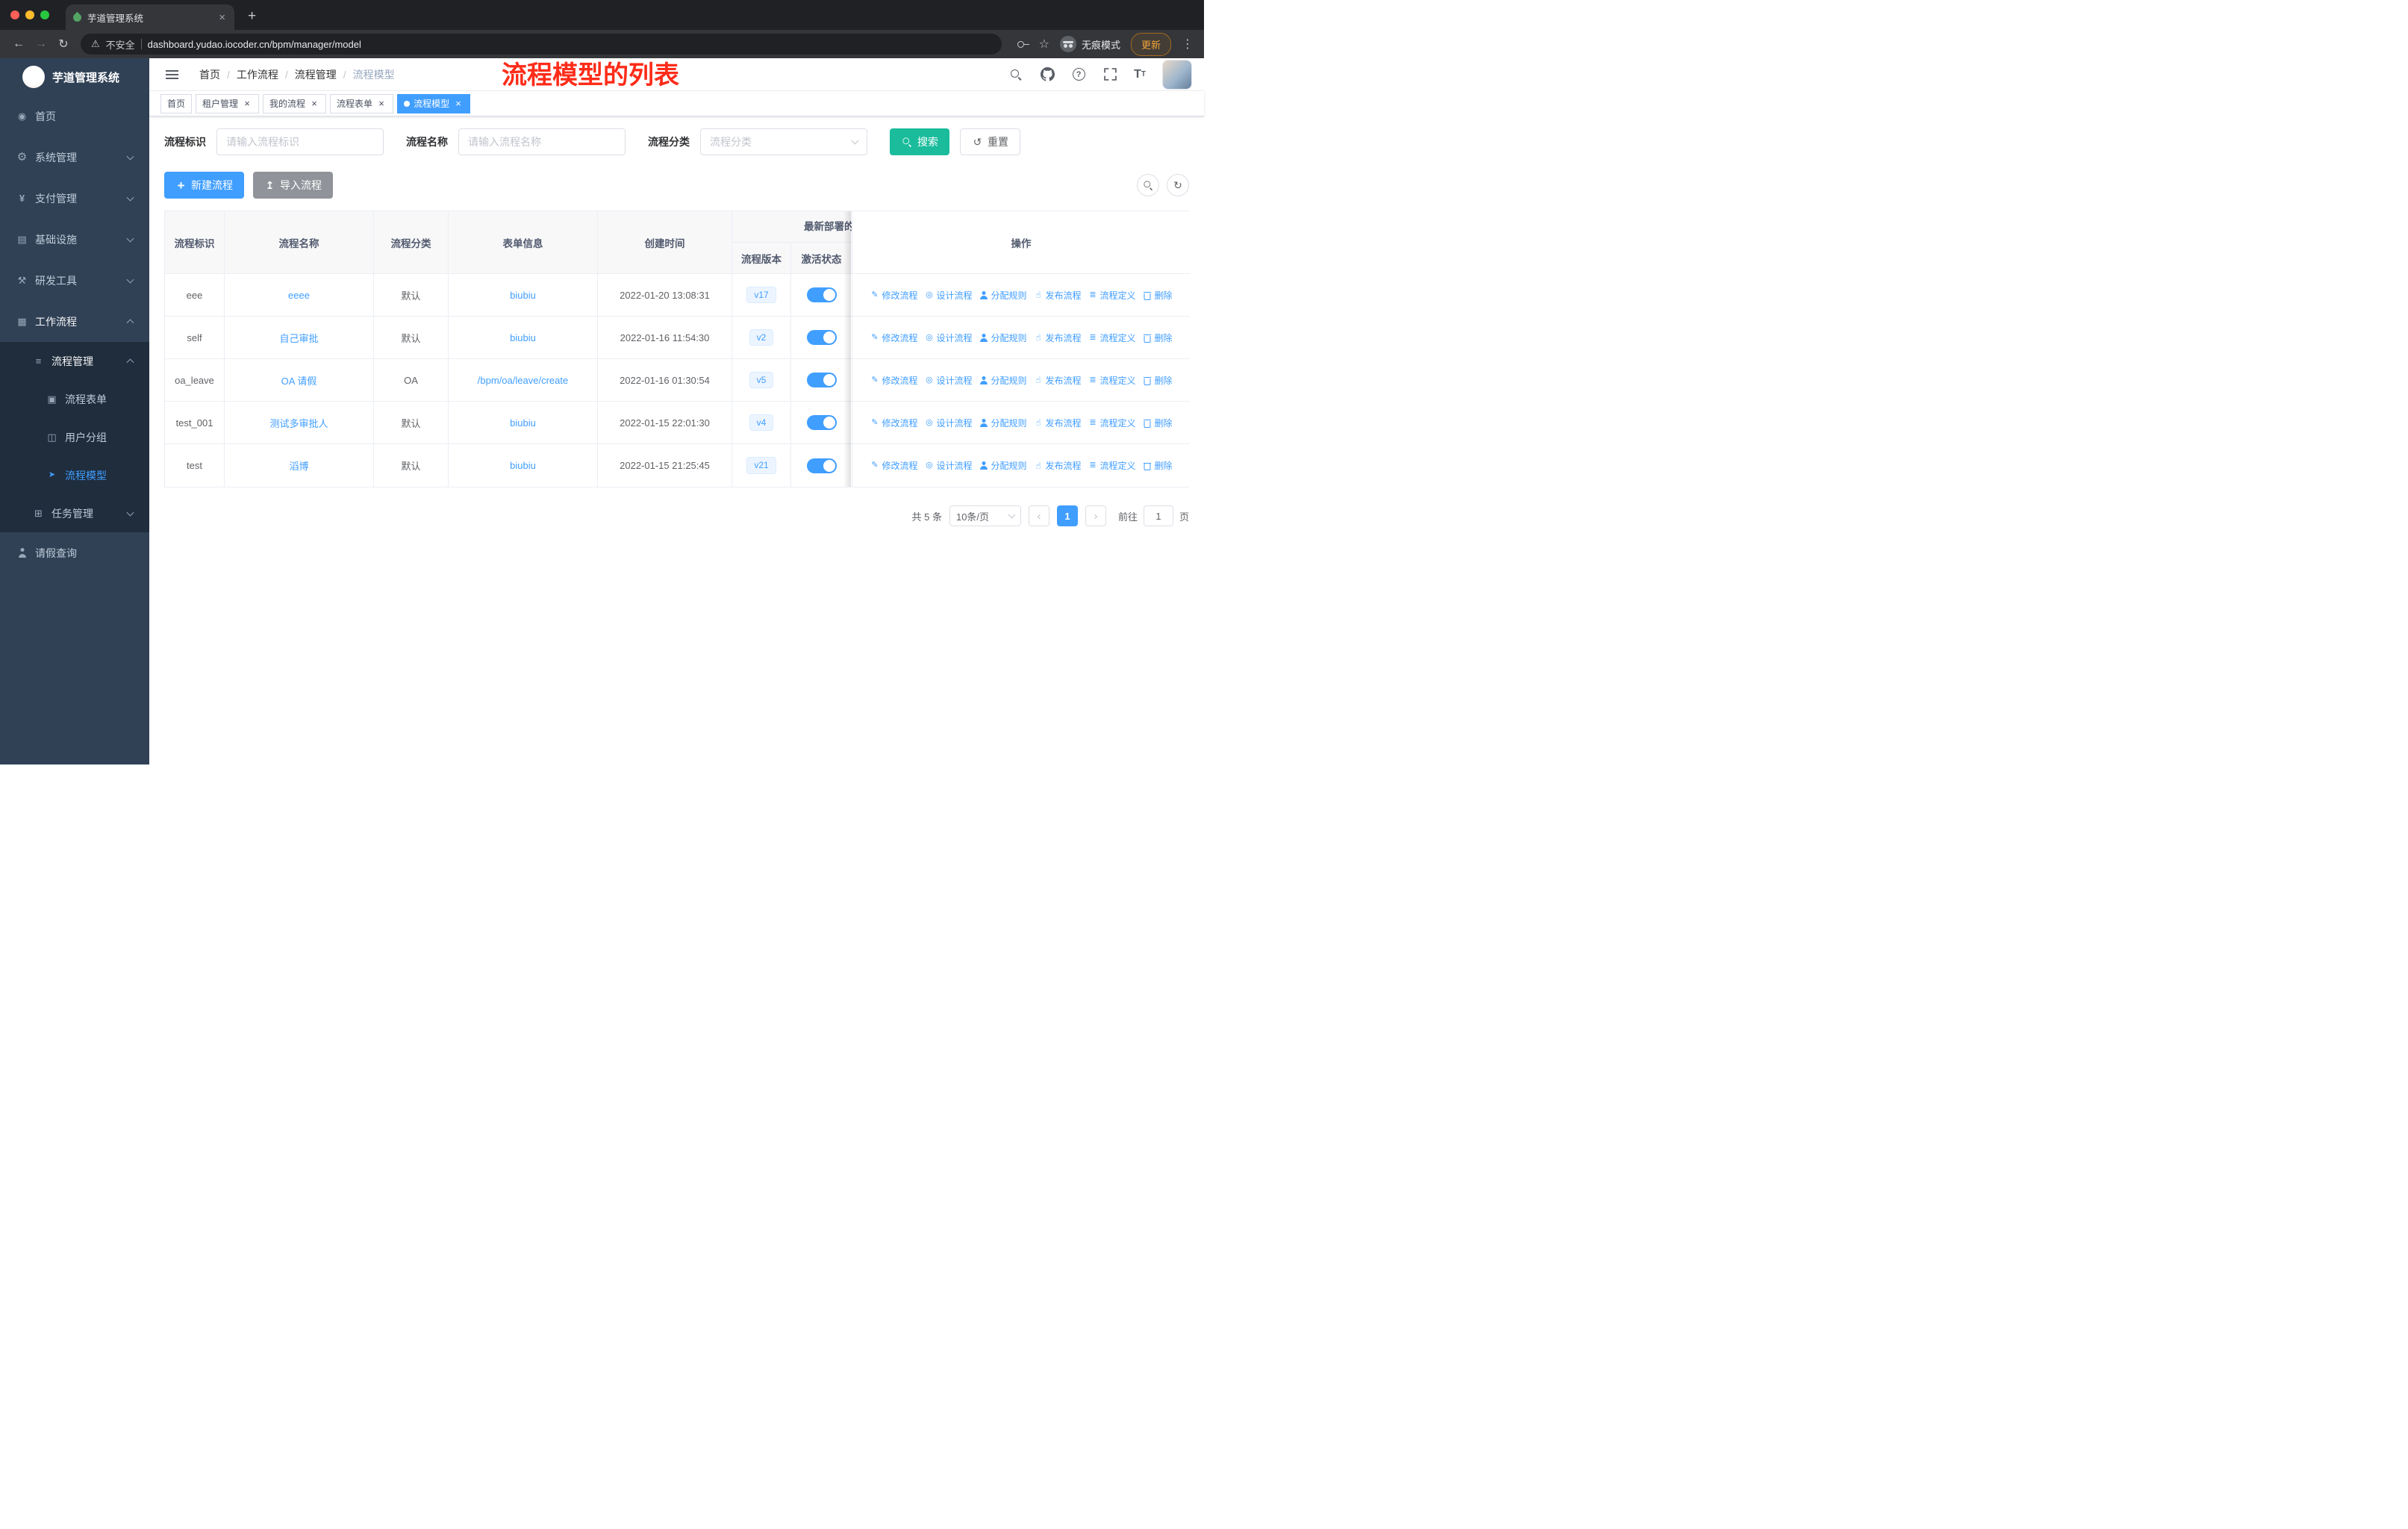 This screenshot has width=2408, height=1529. What do you see at coordinates (1067, 515) in the screenshot?
I see `current-page-button: 1` at bounding box center [1067, 515].